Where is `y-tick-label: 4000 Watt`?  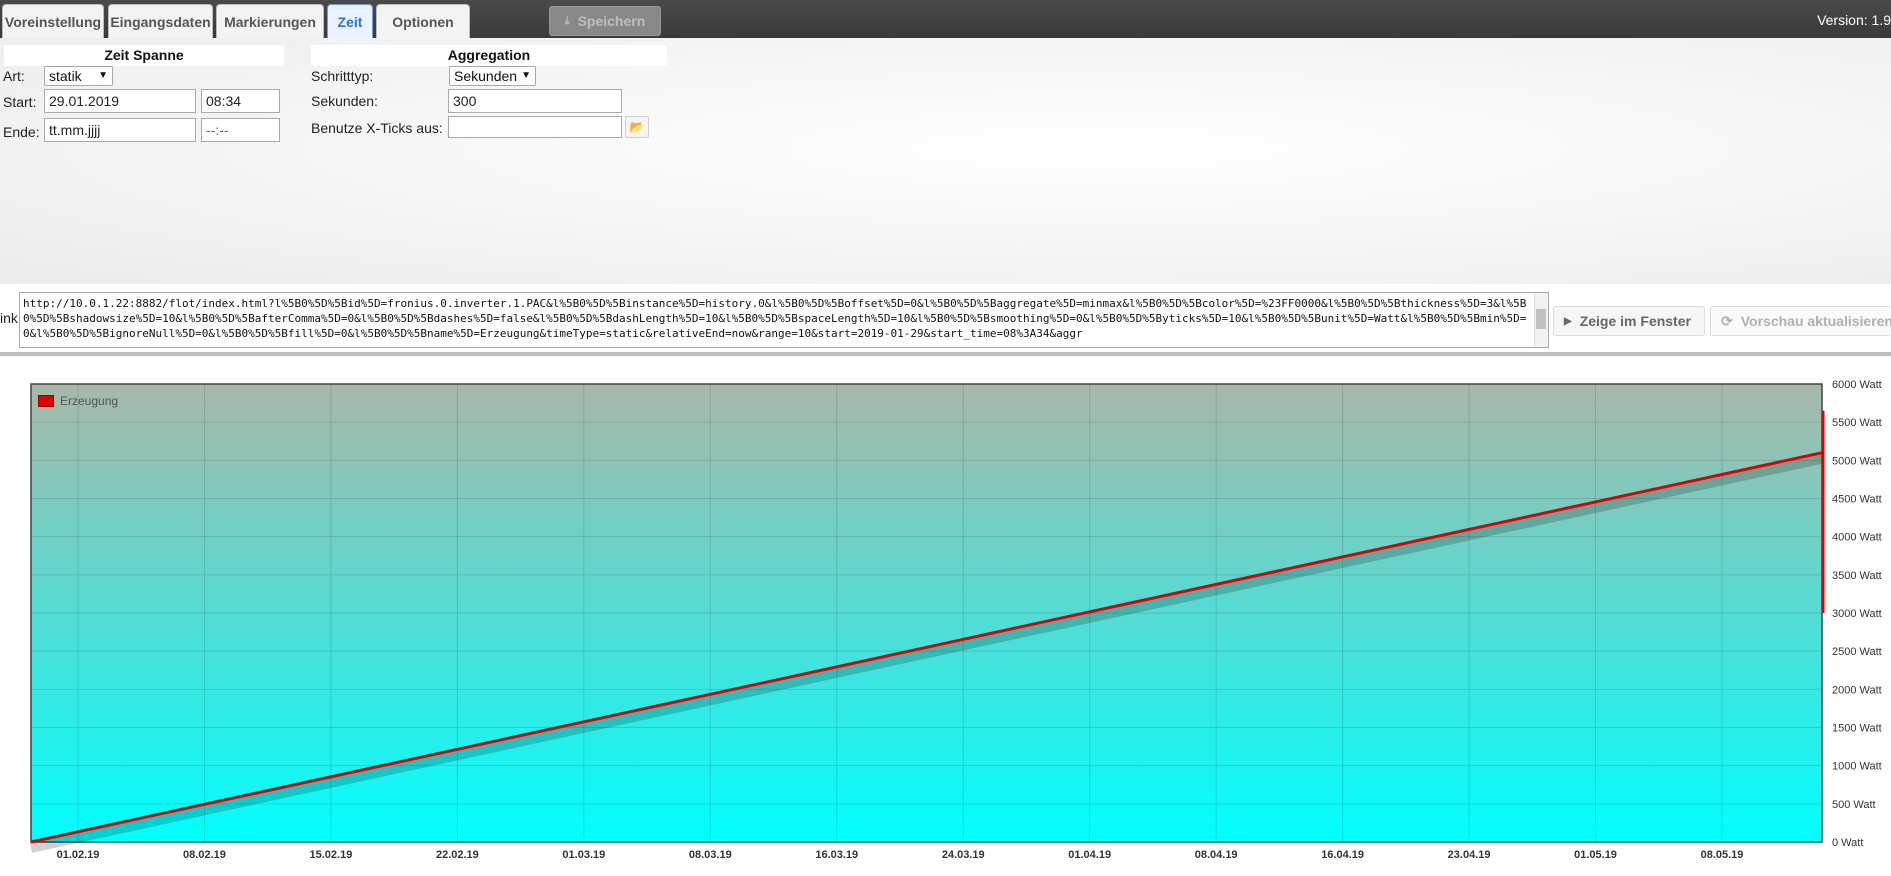
y-tick-label: 4000 Watt is located at coordinates (1857, 538).